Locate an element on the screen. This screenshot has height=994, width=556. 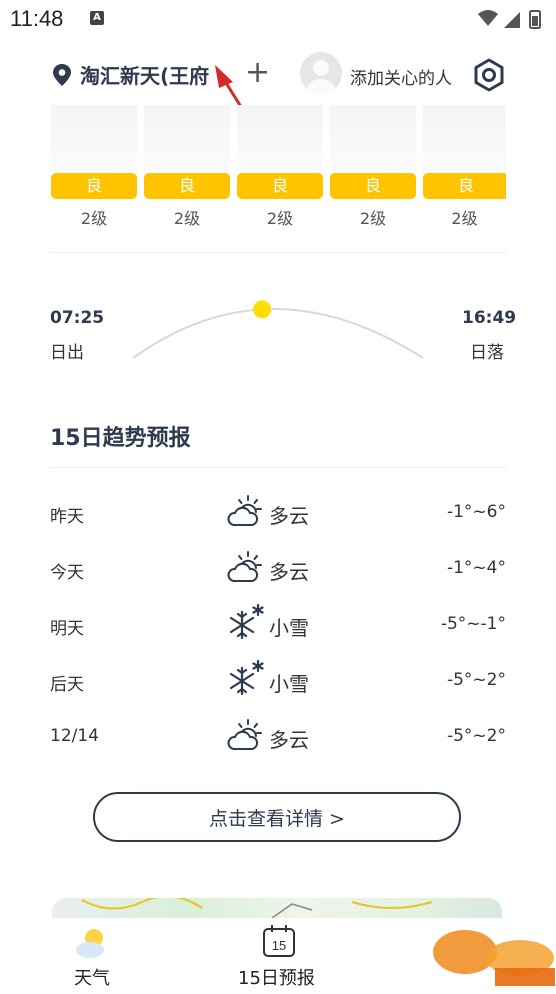
forecast-row: 今天 多云 -1°~4° is located at coordinates (278, 582).